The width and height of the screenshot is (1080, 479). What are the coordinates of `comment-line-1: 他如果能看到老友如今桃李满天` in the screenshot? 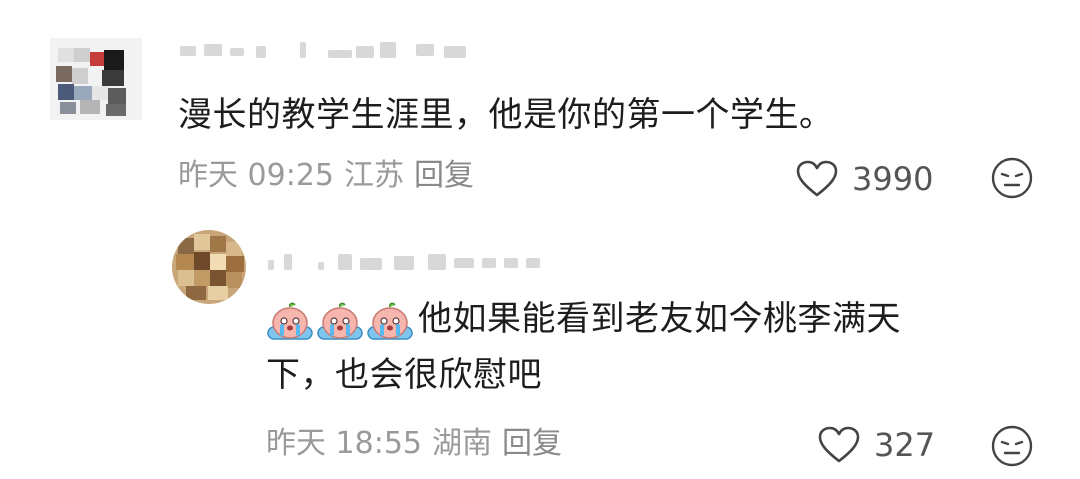 It's located at (626, 320).